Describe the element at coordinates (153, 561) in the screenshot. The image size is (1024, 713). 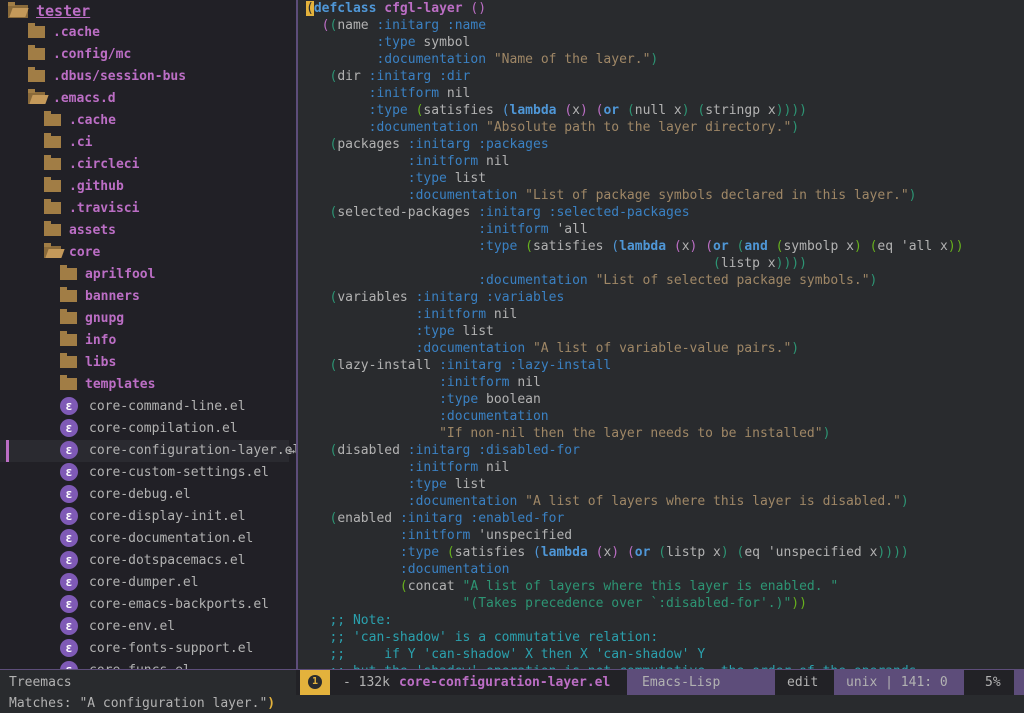
I see `tree-file-item: ε core-dotspacemacs.el` at that location.